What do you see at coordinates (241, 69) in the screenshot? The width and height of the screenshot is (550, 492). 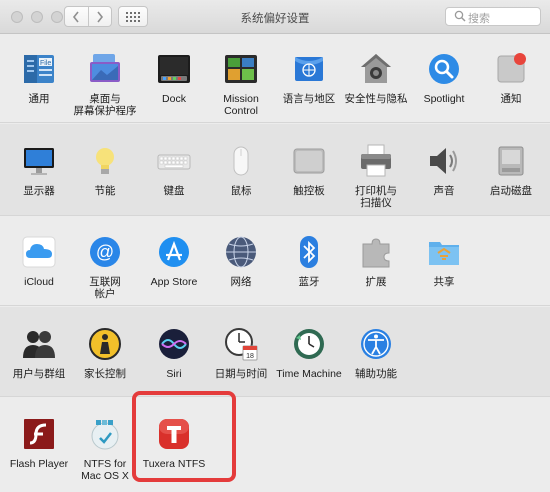 I see `mission-control-icon` at bounding box center [241, 69].